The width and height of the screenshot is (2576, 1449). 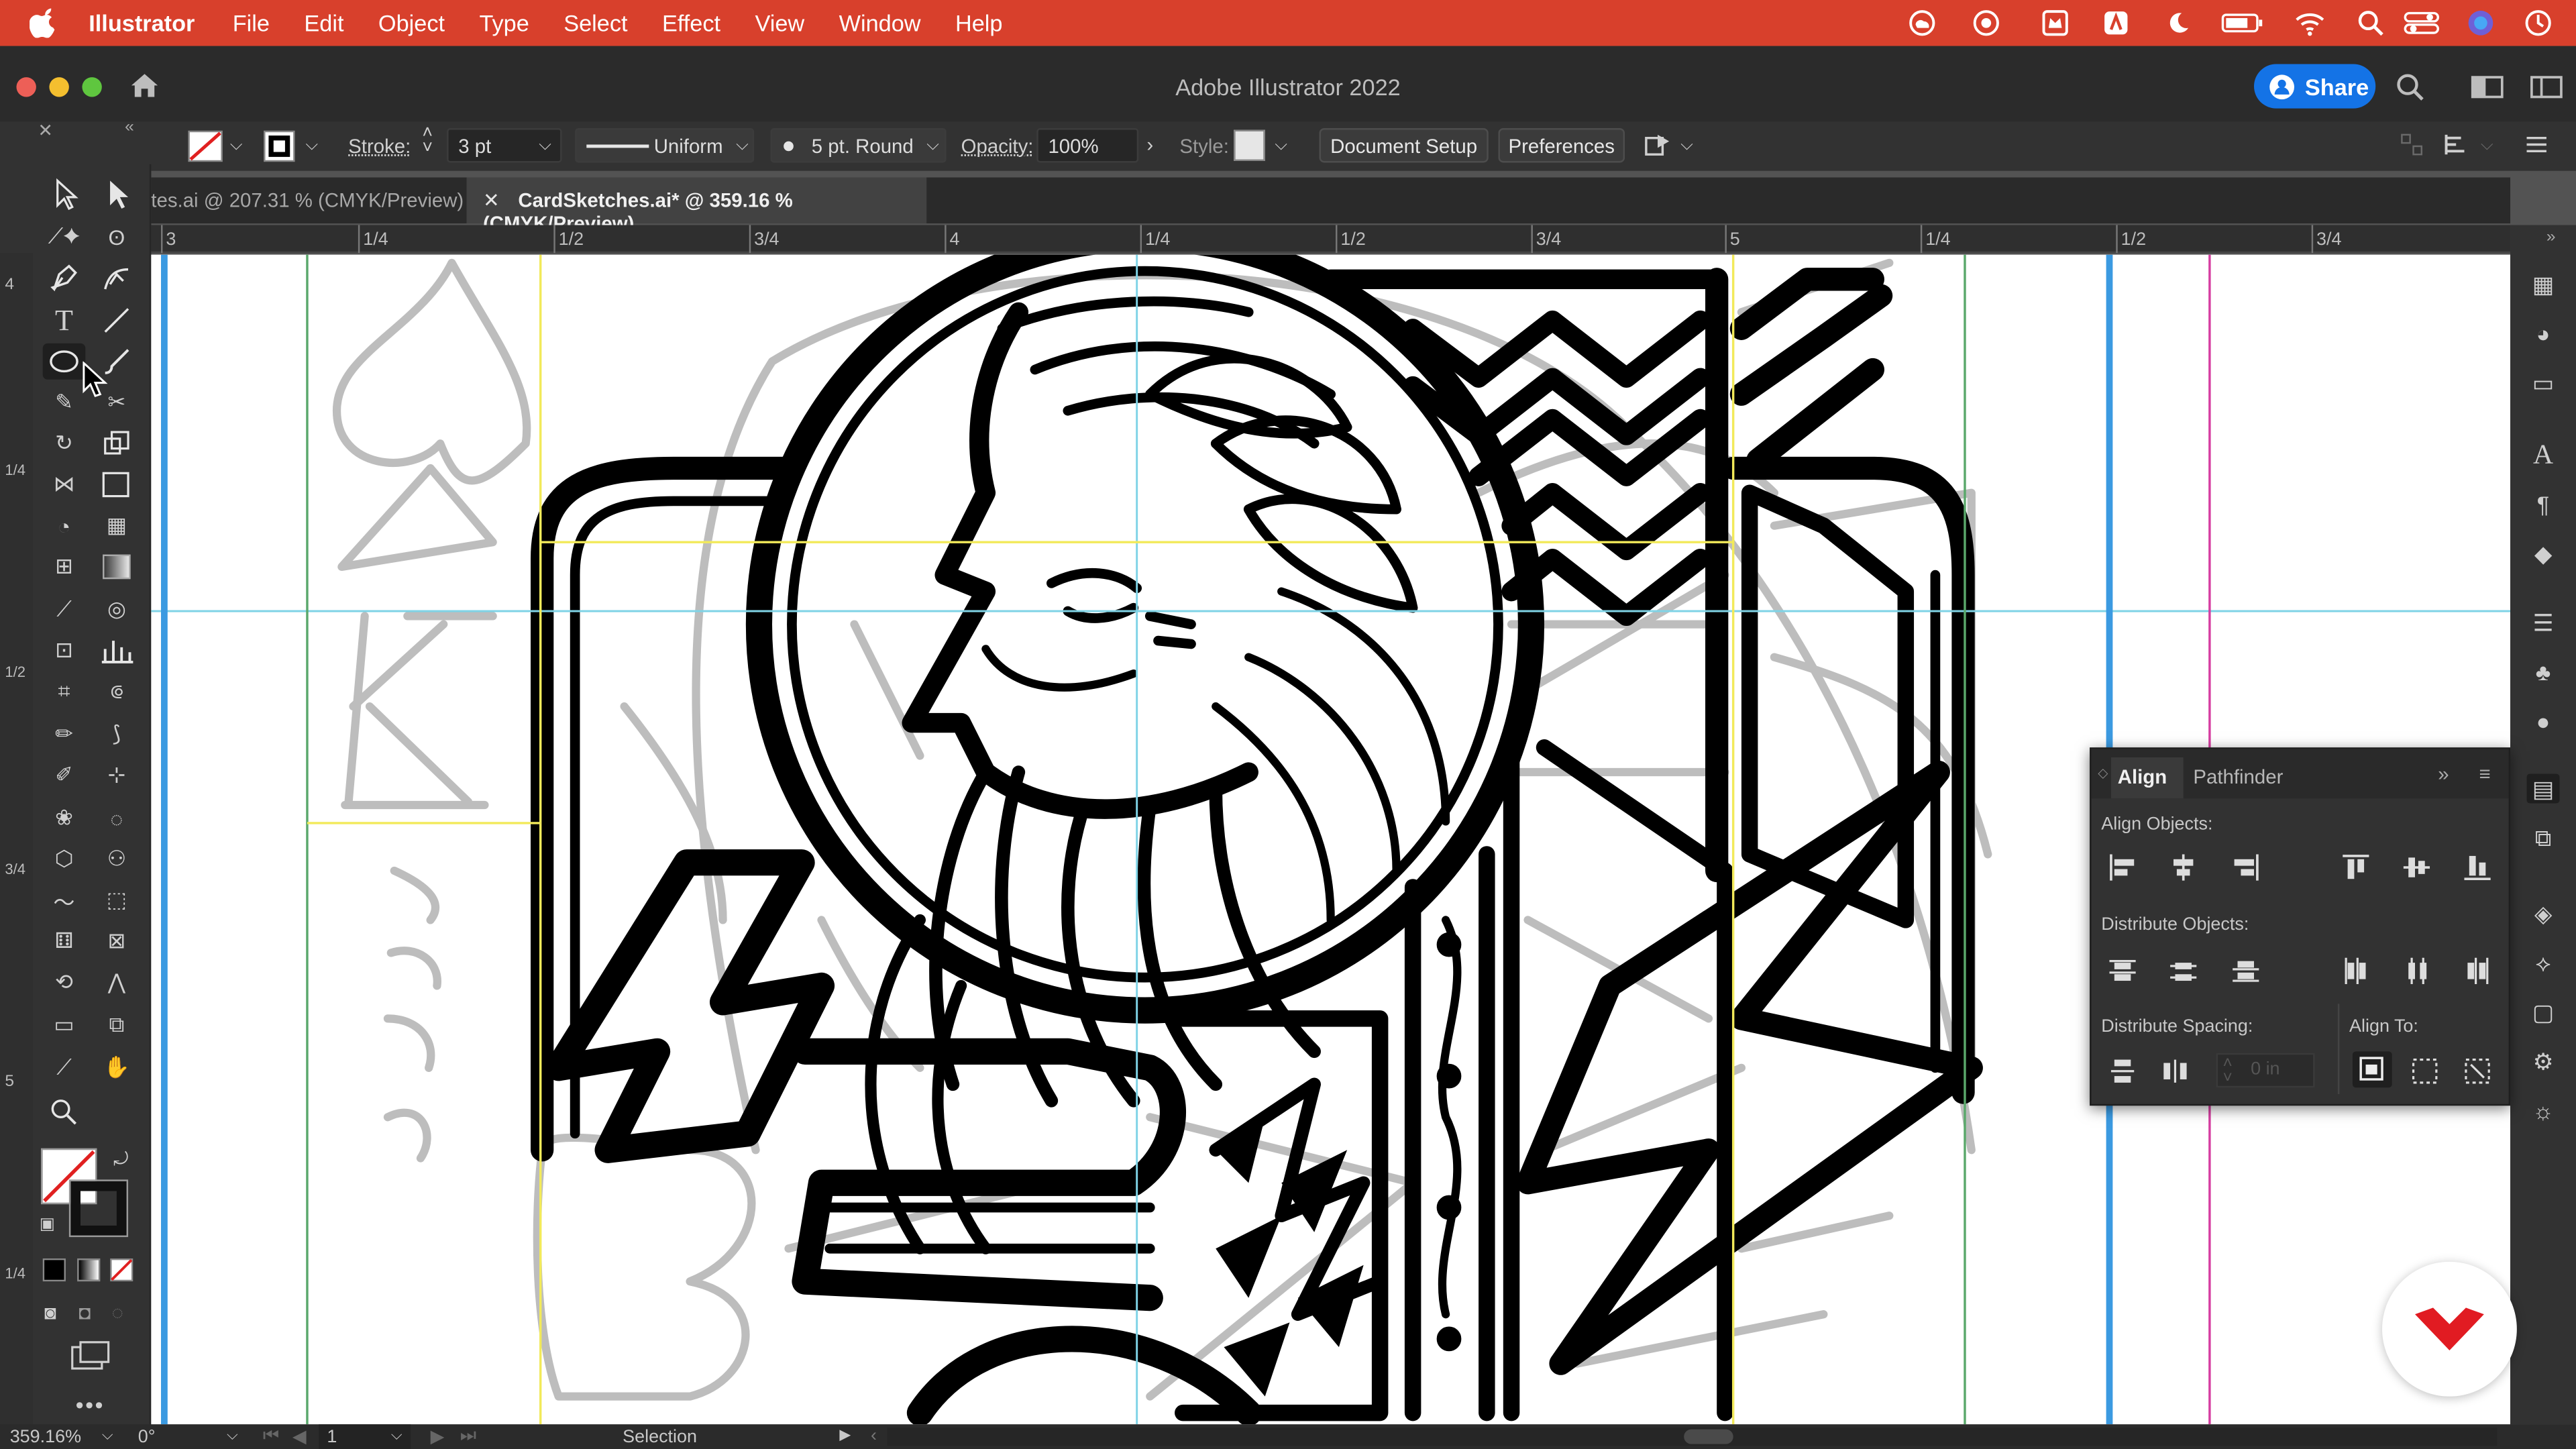 What do you see at coordinates (64, 651) in the screenshot?
I see `symbol-sprayer-tool-icon: ⊡` at bounding box center [64, 651].